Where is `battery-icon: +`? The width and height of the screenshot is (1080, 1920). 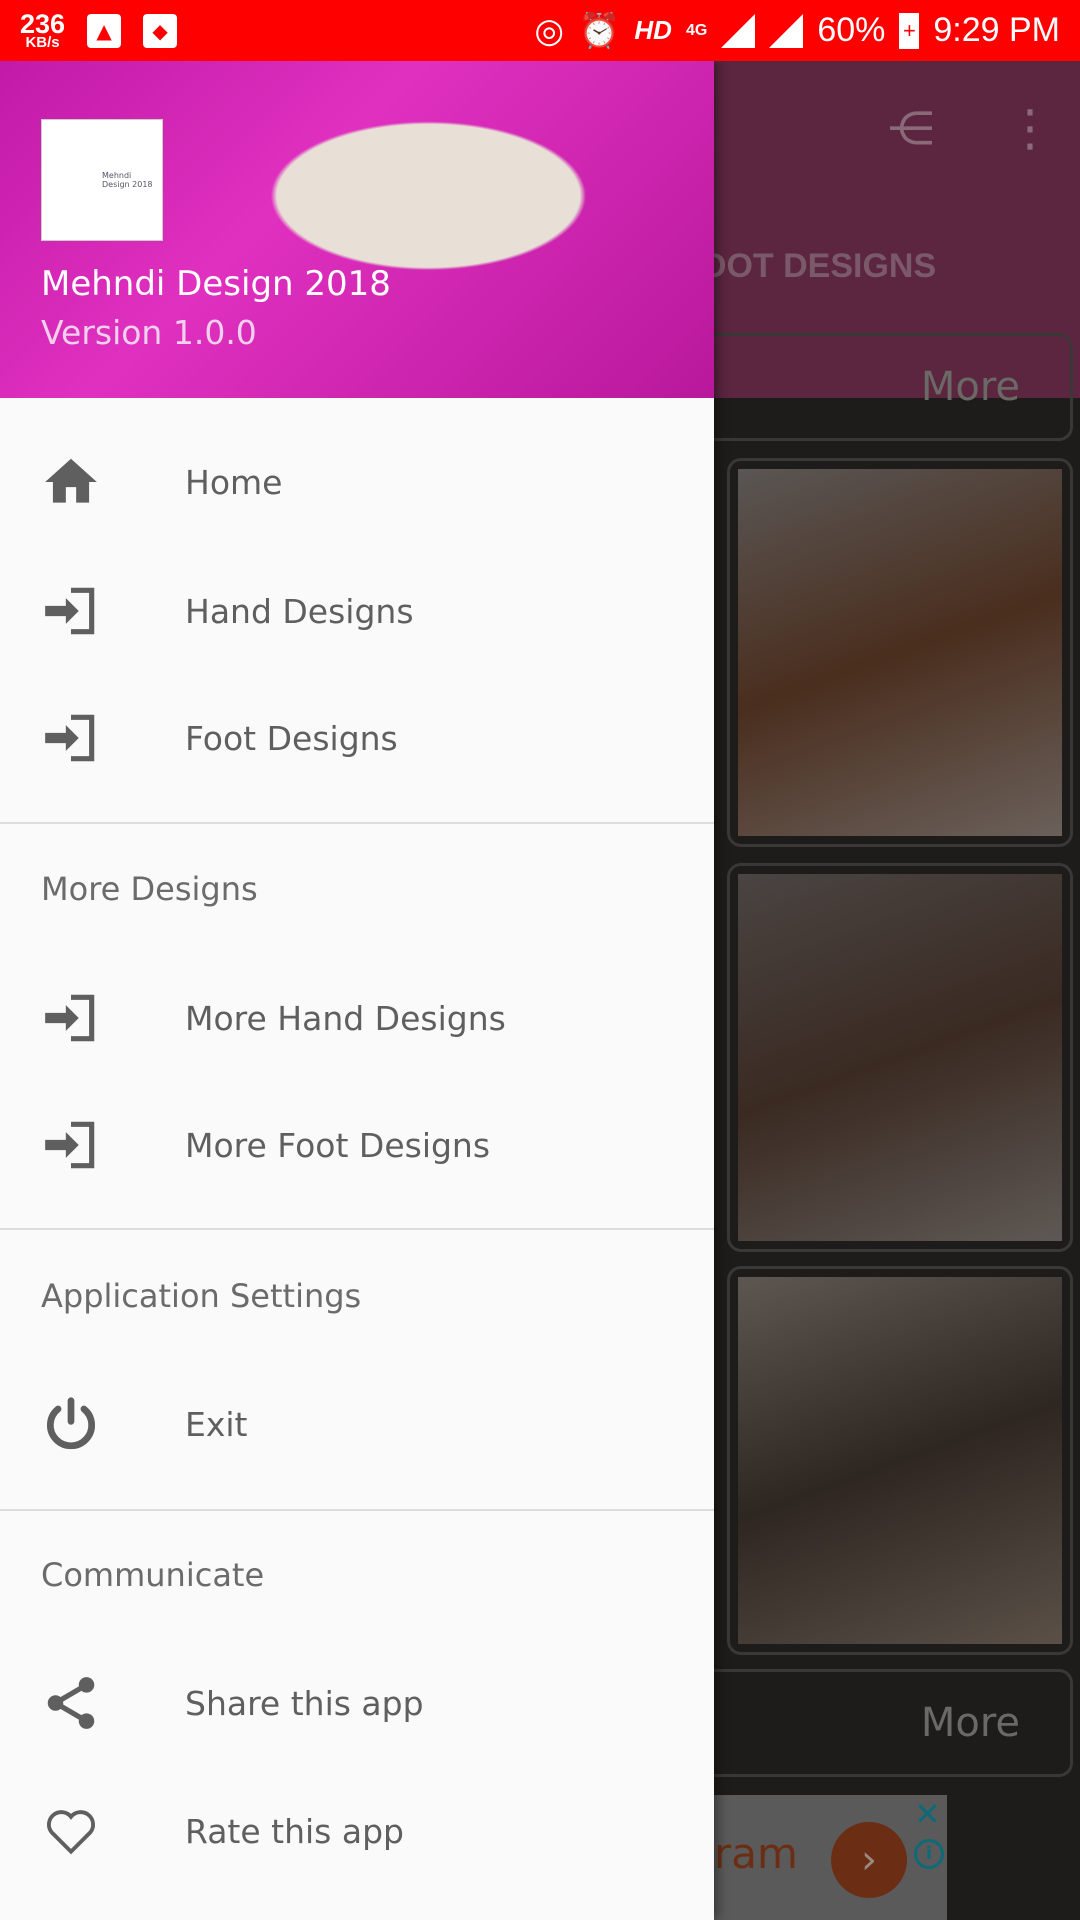
battery-icon: + is located at coordinates (909, 30).